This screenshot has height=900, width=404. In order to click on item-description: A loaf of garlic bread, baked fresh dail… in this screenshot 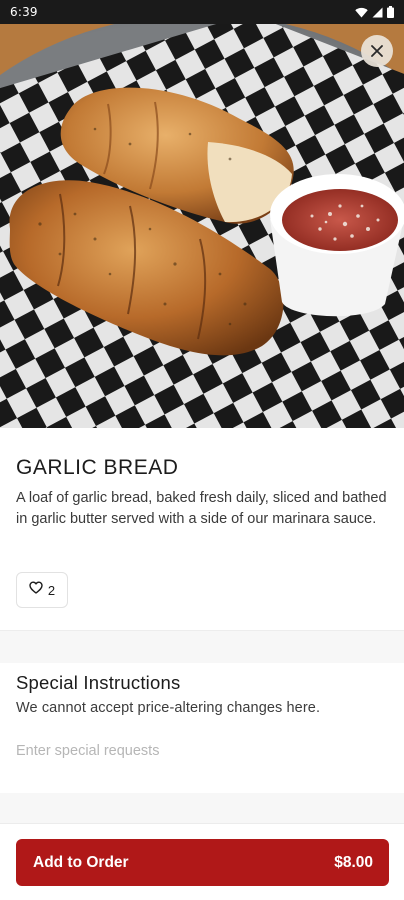, I will do `click(201, 508)`.